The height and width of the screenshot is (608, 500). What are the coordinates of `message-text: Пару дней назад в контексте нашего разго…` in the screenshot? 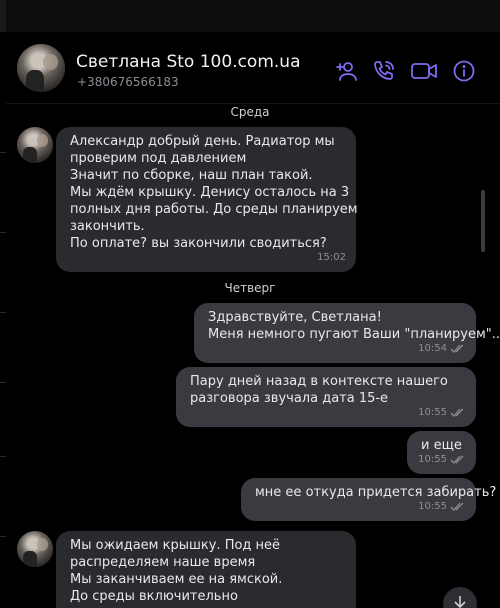 It's located at (319, 390).